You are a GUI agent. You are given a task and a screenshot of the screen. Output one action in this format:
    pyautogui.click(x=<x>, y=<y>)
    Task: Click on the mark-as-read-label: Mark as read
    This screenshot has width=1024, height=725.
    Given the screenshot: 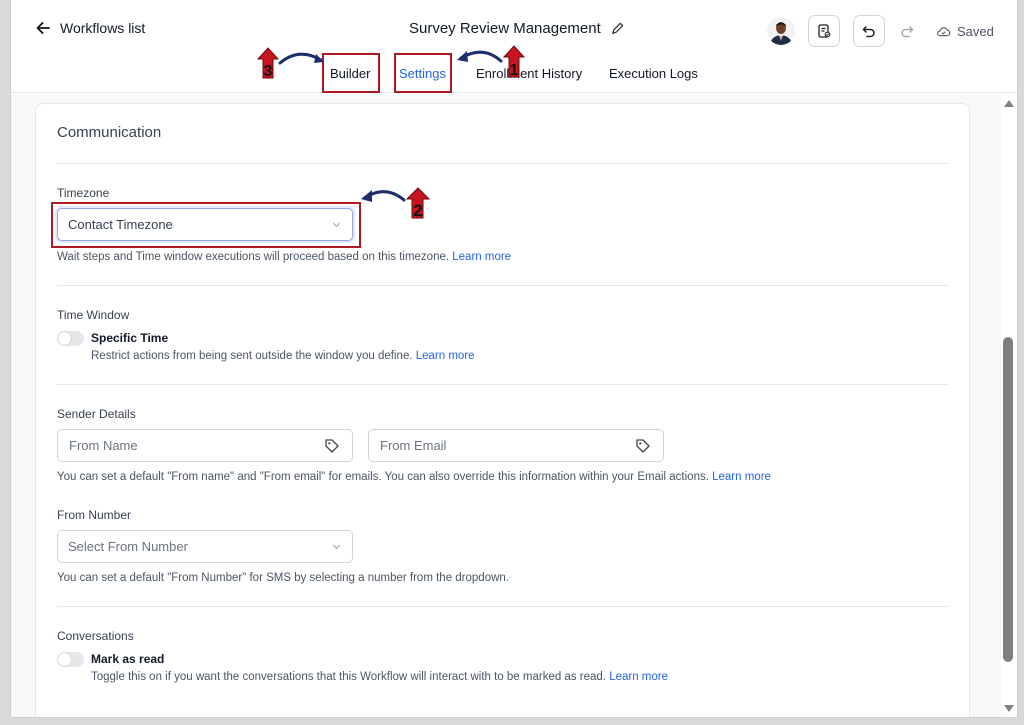 What is the action you would take?
    pyautogui.click(x=128, y=659)
    